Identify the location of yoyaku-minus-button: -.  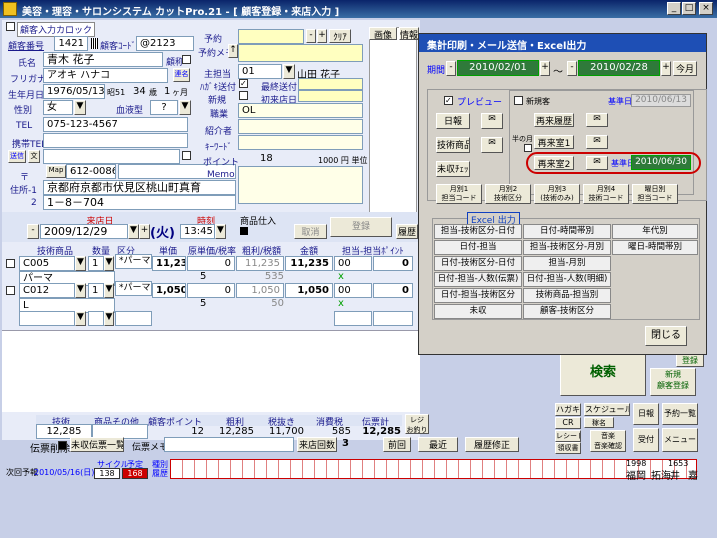
(311, 36).